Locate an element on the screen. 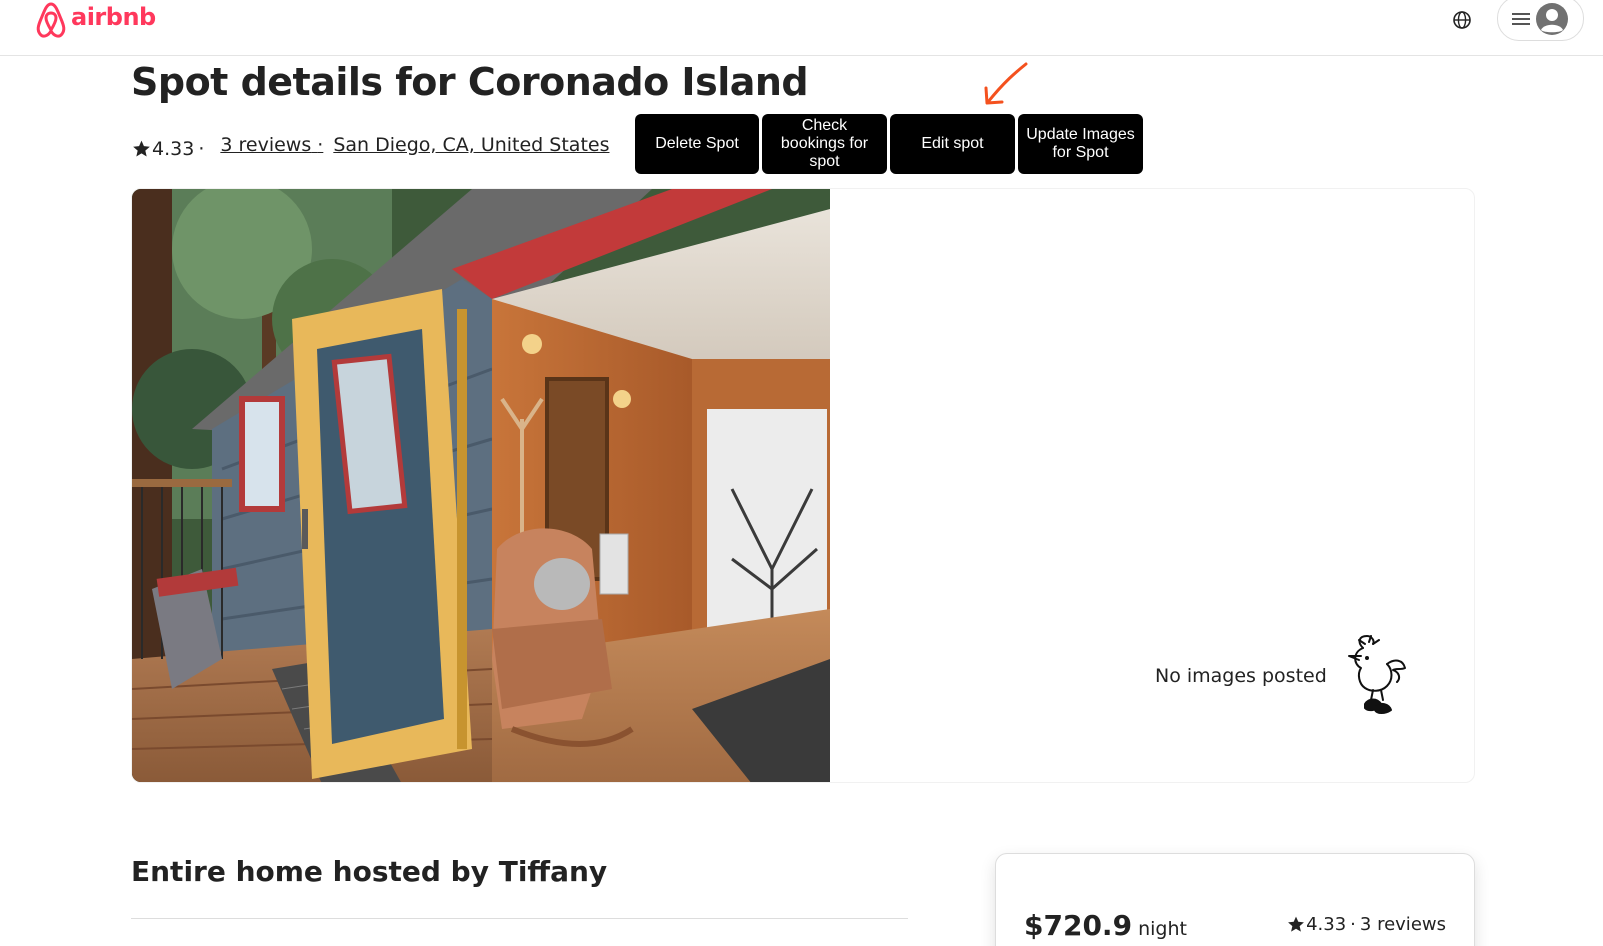 The width and height of the screenshot is (1603, 946). no-images-text: No images posted is located at coordinates (1241, 676).